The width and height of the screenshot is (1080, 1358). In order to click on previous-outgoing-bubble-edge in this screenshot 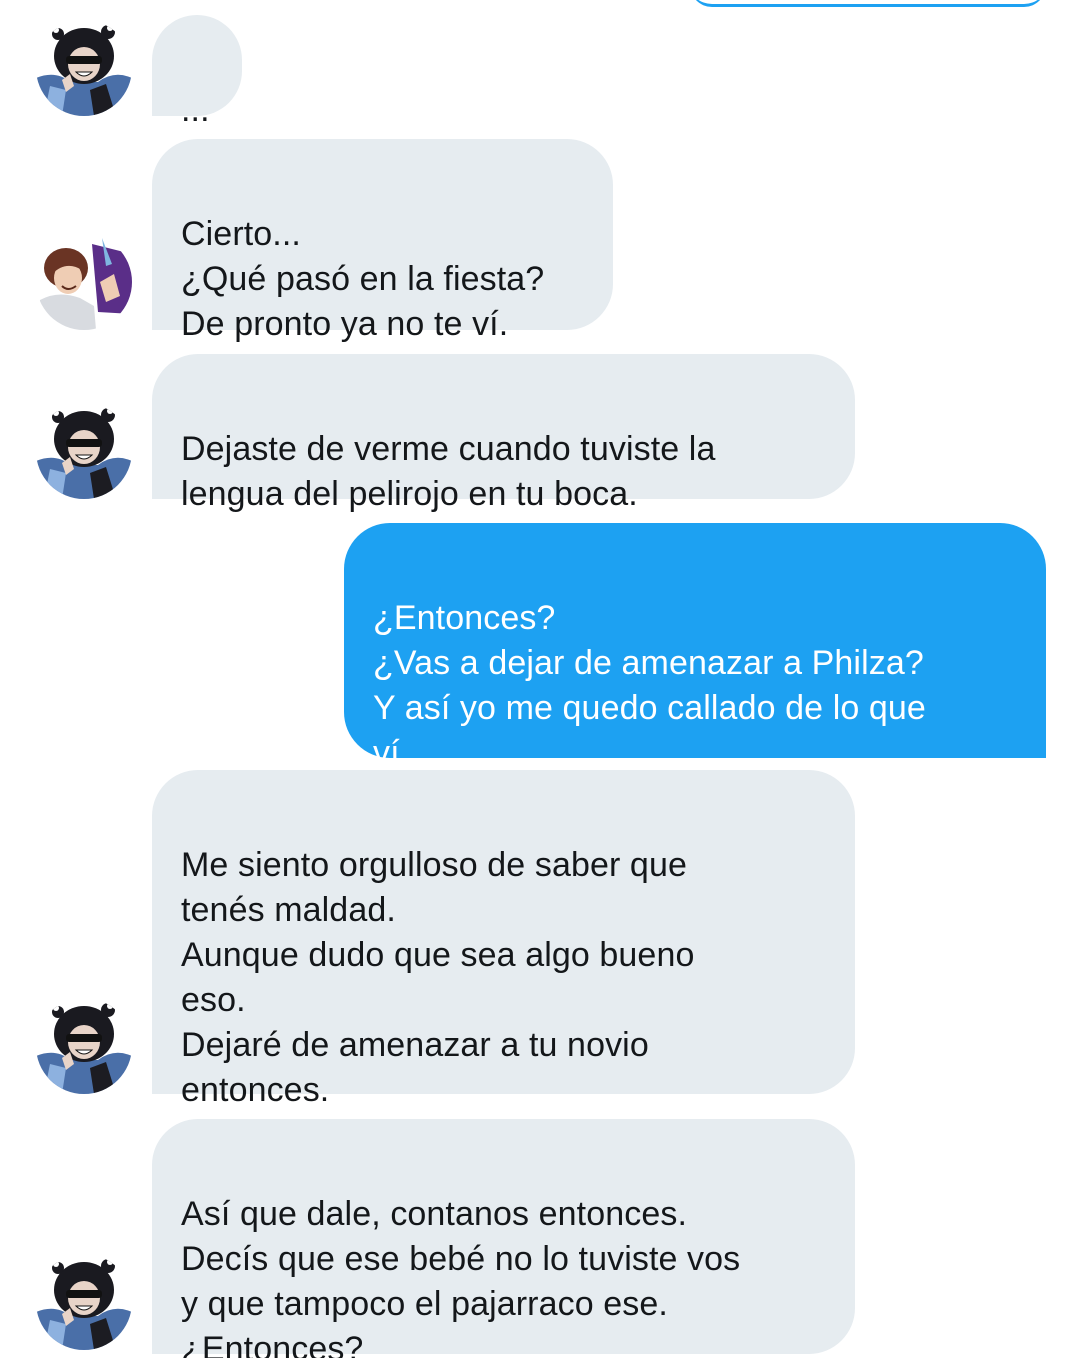, I will do `click(868, 3)`.